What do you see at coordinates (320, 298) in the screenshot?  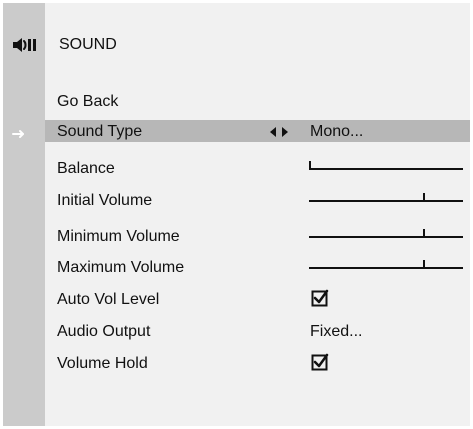 I see `auto-vol-level-checkbox` at bounding box center [320, 298].